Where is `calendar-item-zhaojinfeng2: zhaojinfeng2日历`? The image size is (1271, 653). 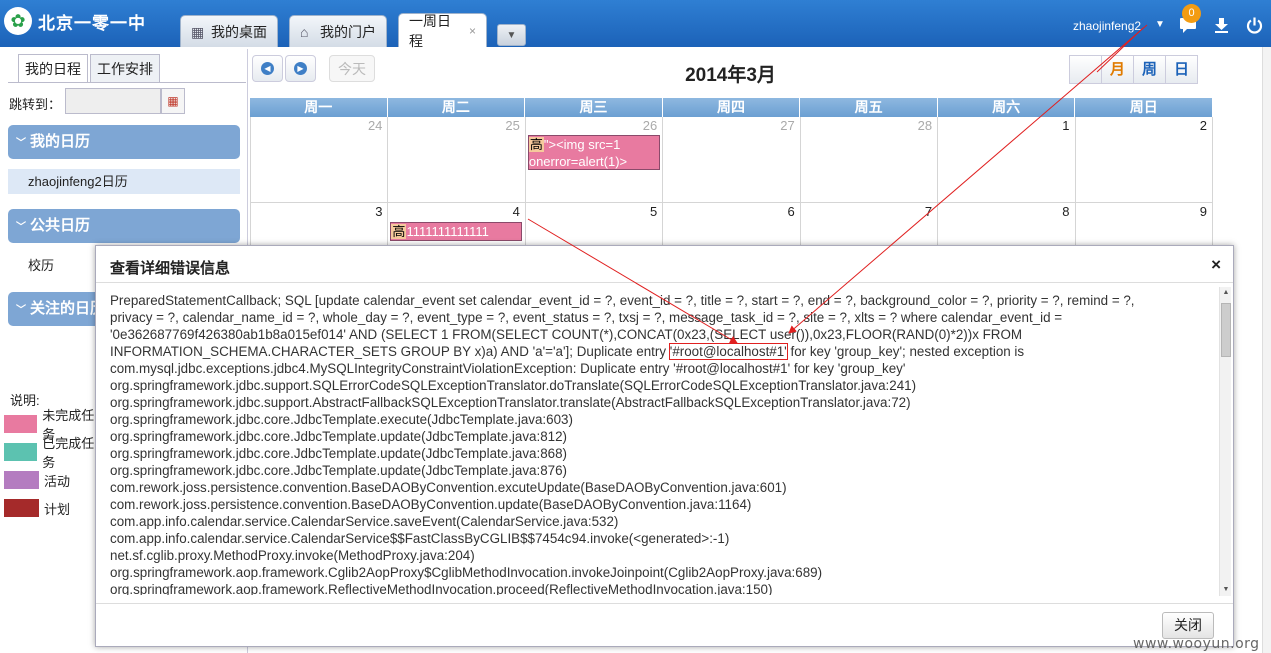
calendar-item-zhaojinfeng2: zhaojinfeng2日历 is located at coordinates (124, 181).